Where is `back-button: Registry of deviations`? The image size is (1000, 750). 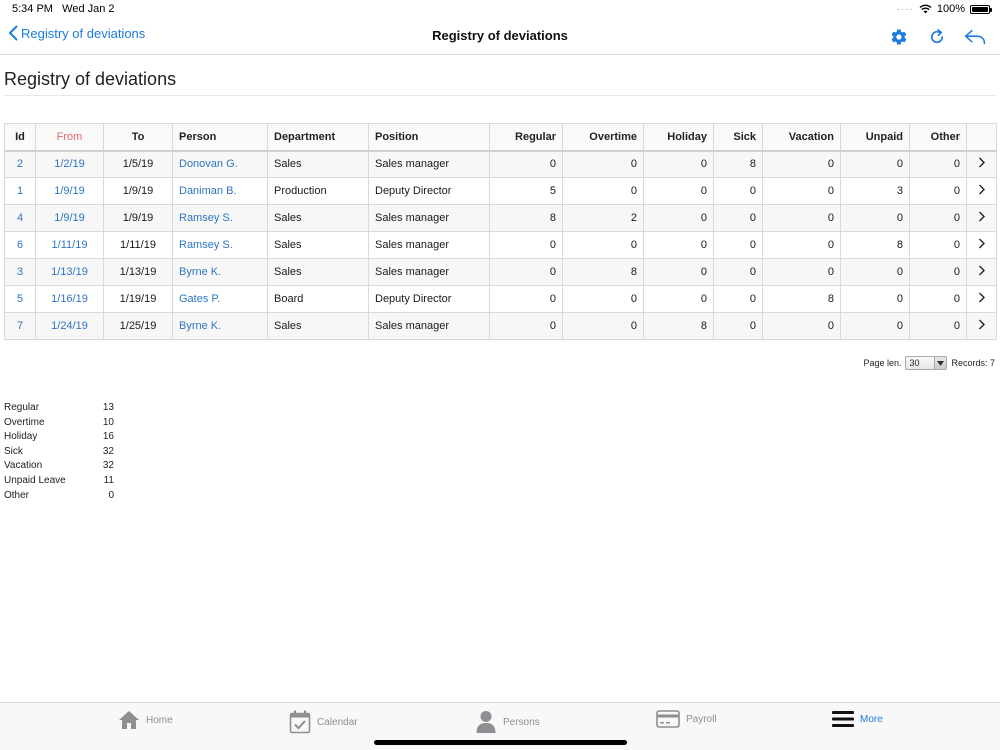
back-button: Registry of deviations is located at coordinates (76, 33).